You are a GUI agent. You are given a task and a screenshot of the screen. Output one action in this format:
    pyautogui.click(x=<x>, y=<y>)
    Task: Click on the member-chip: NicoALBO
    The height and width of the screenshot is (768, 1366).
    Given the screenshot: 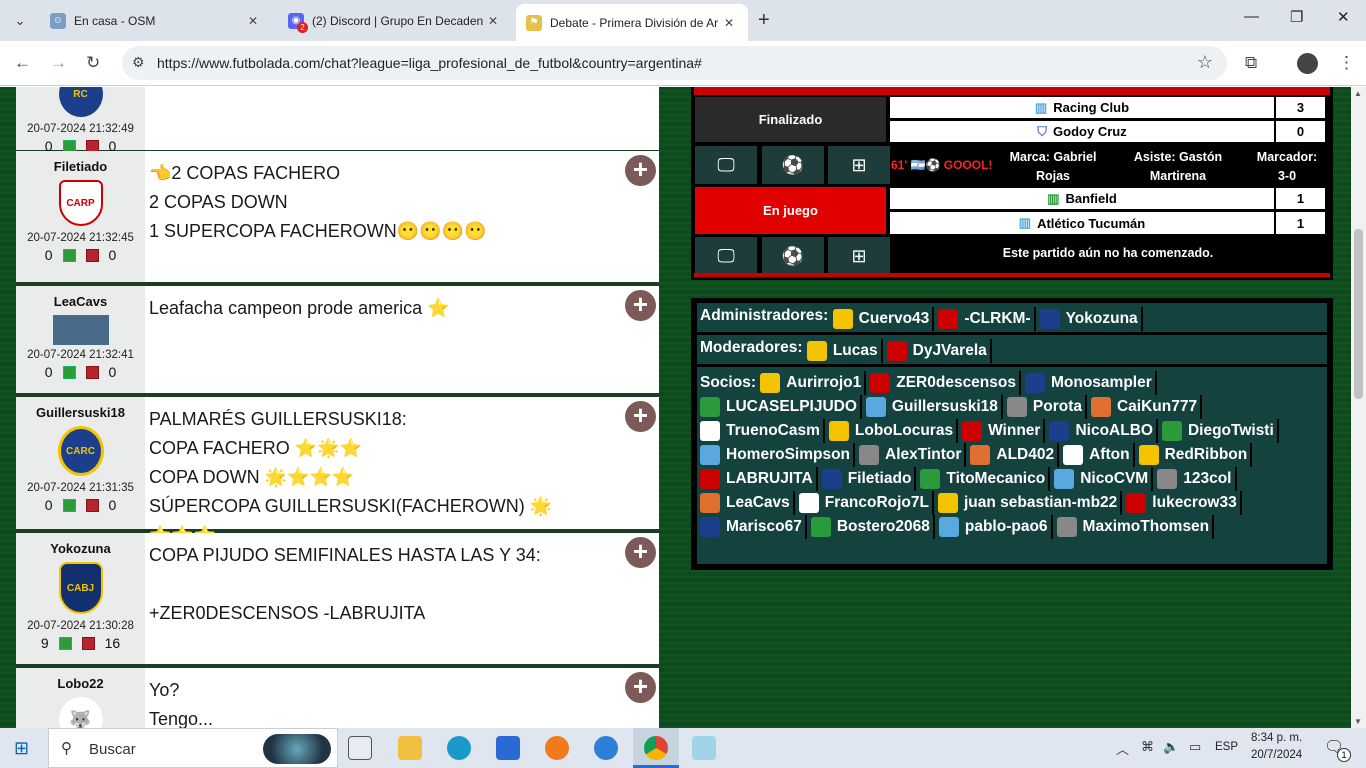 What is the action you would take?
    pyautogui.click(x=1103, y=431)
    